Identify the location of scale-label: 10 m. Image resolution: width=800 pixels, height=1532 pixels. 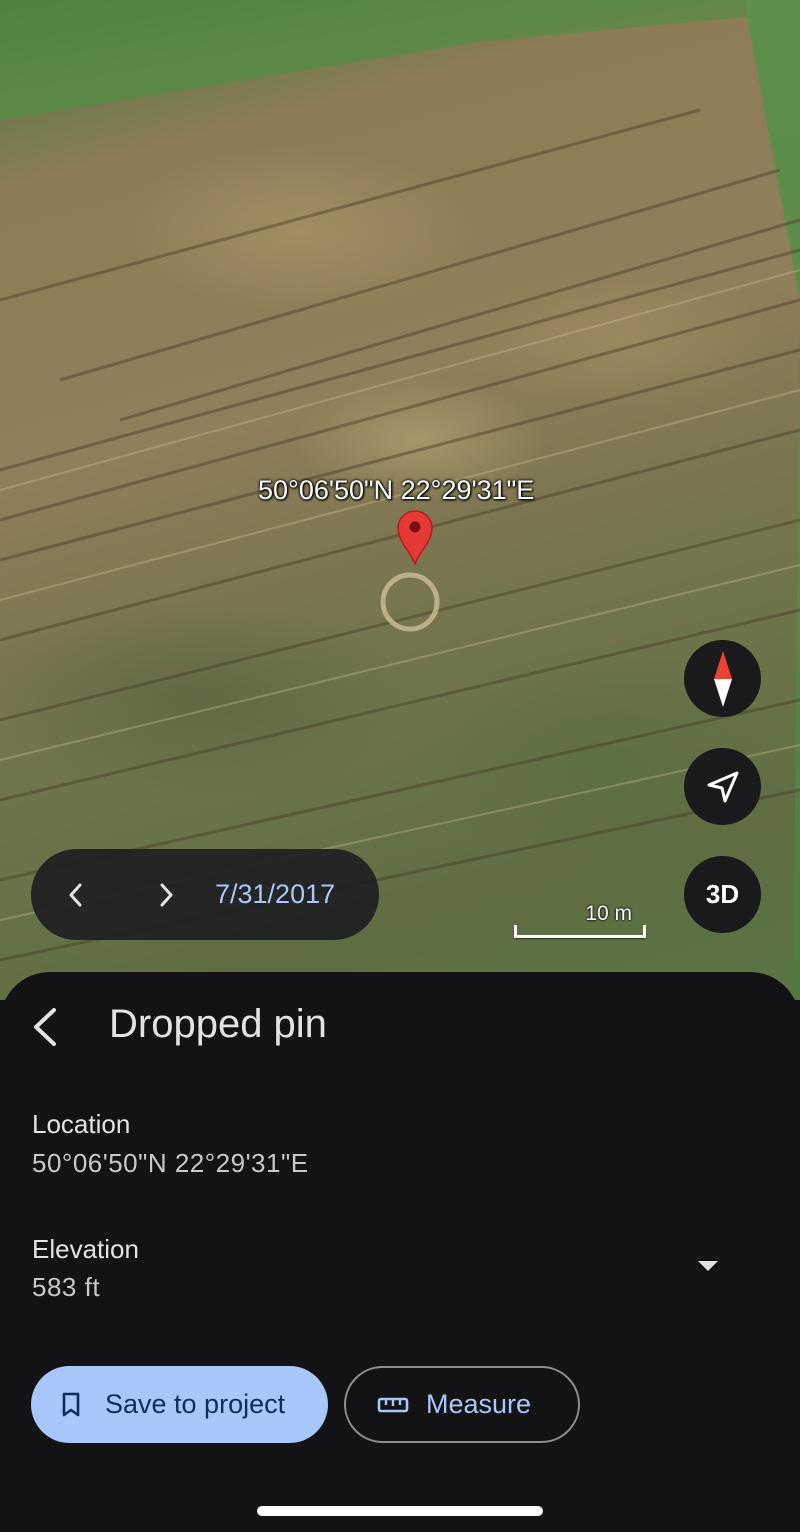
(608, 913).